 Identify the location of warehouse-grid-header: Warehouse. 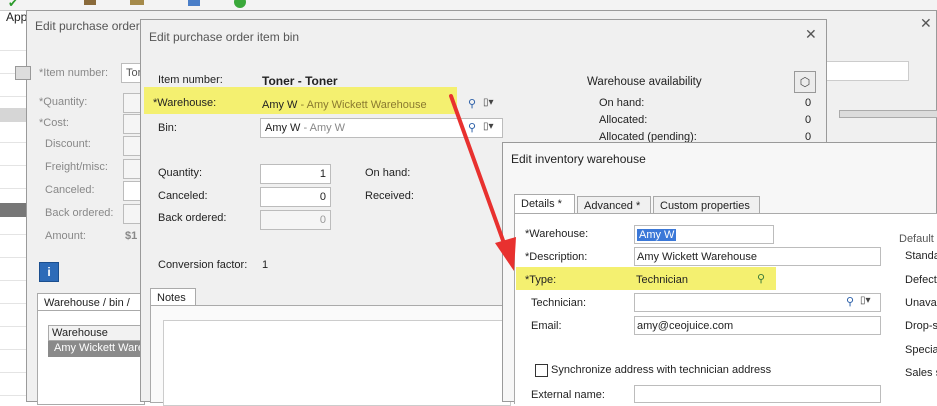
(96, 333).